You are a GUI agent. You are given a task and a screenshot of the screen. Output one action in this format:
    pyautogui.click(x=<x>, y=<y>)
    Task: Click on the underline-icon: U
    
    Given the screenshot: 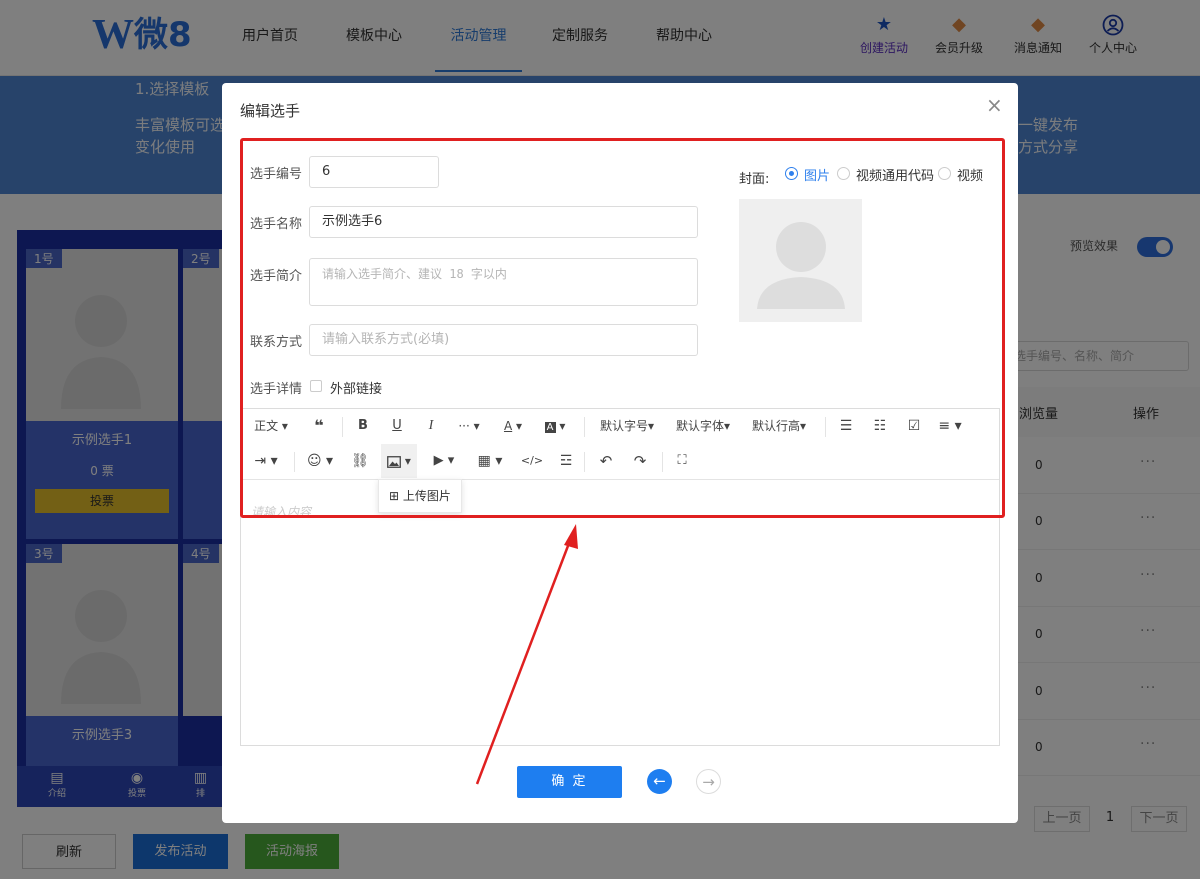 What is the action you would take?
    pyautogui.click(x=397, y=426)
    